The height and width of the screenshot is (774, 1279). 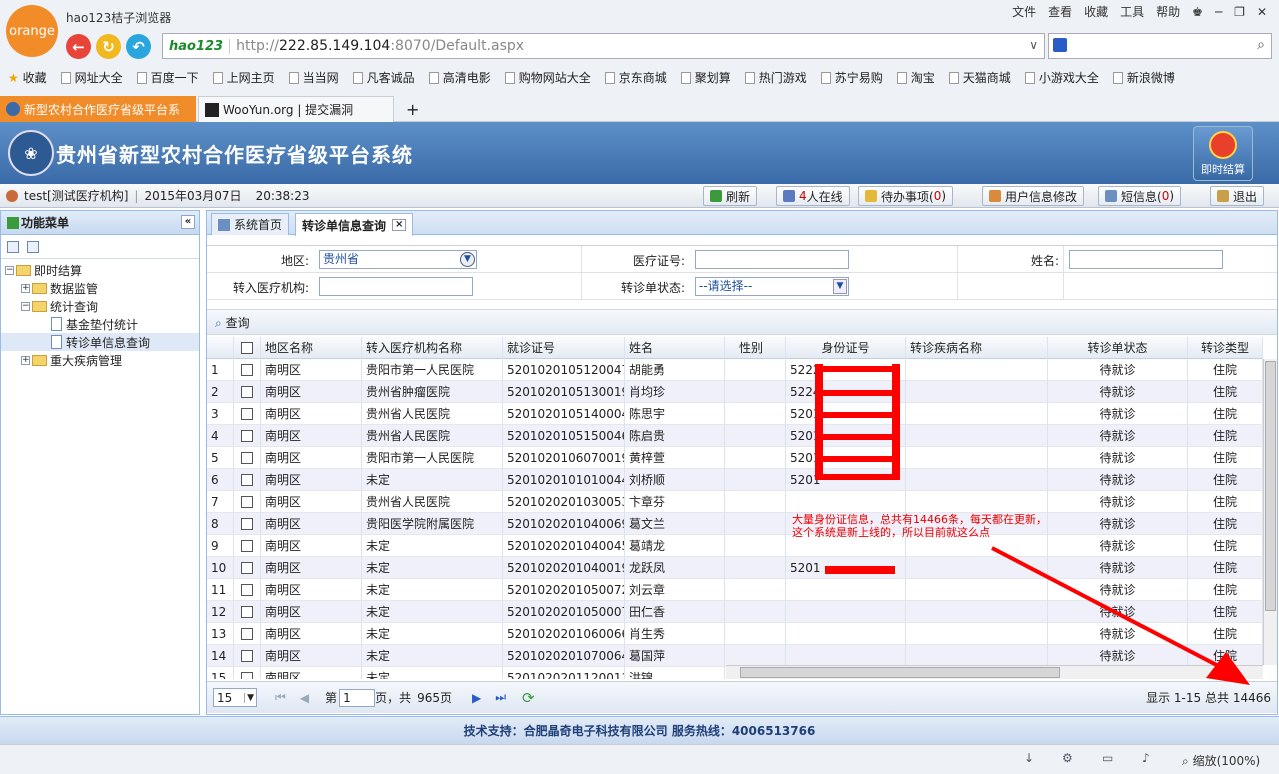 I want to click on page-size-select: 15 ▼, so click(x=235, y=697).